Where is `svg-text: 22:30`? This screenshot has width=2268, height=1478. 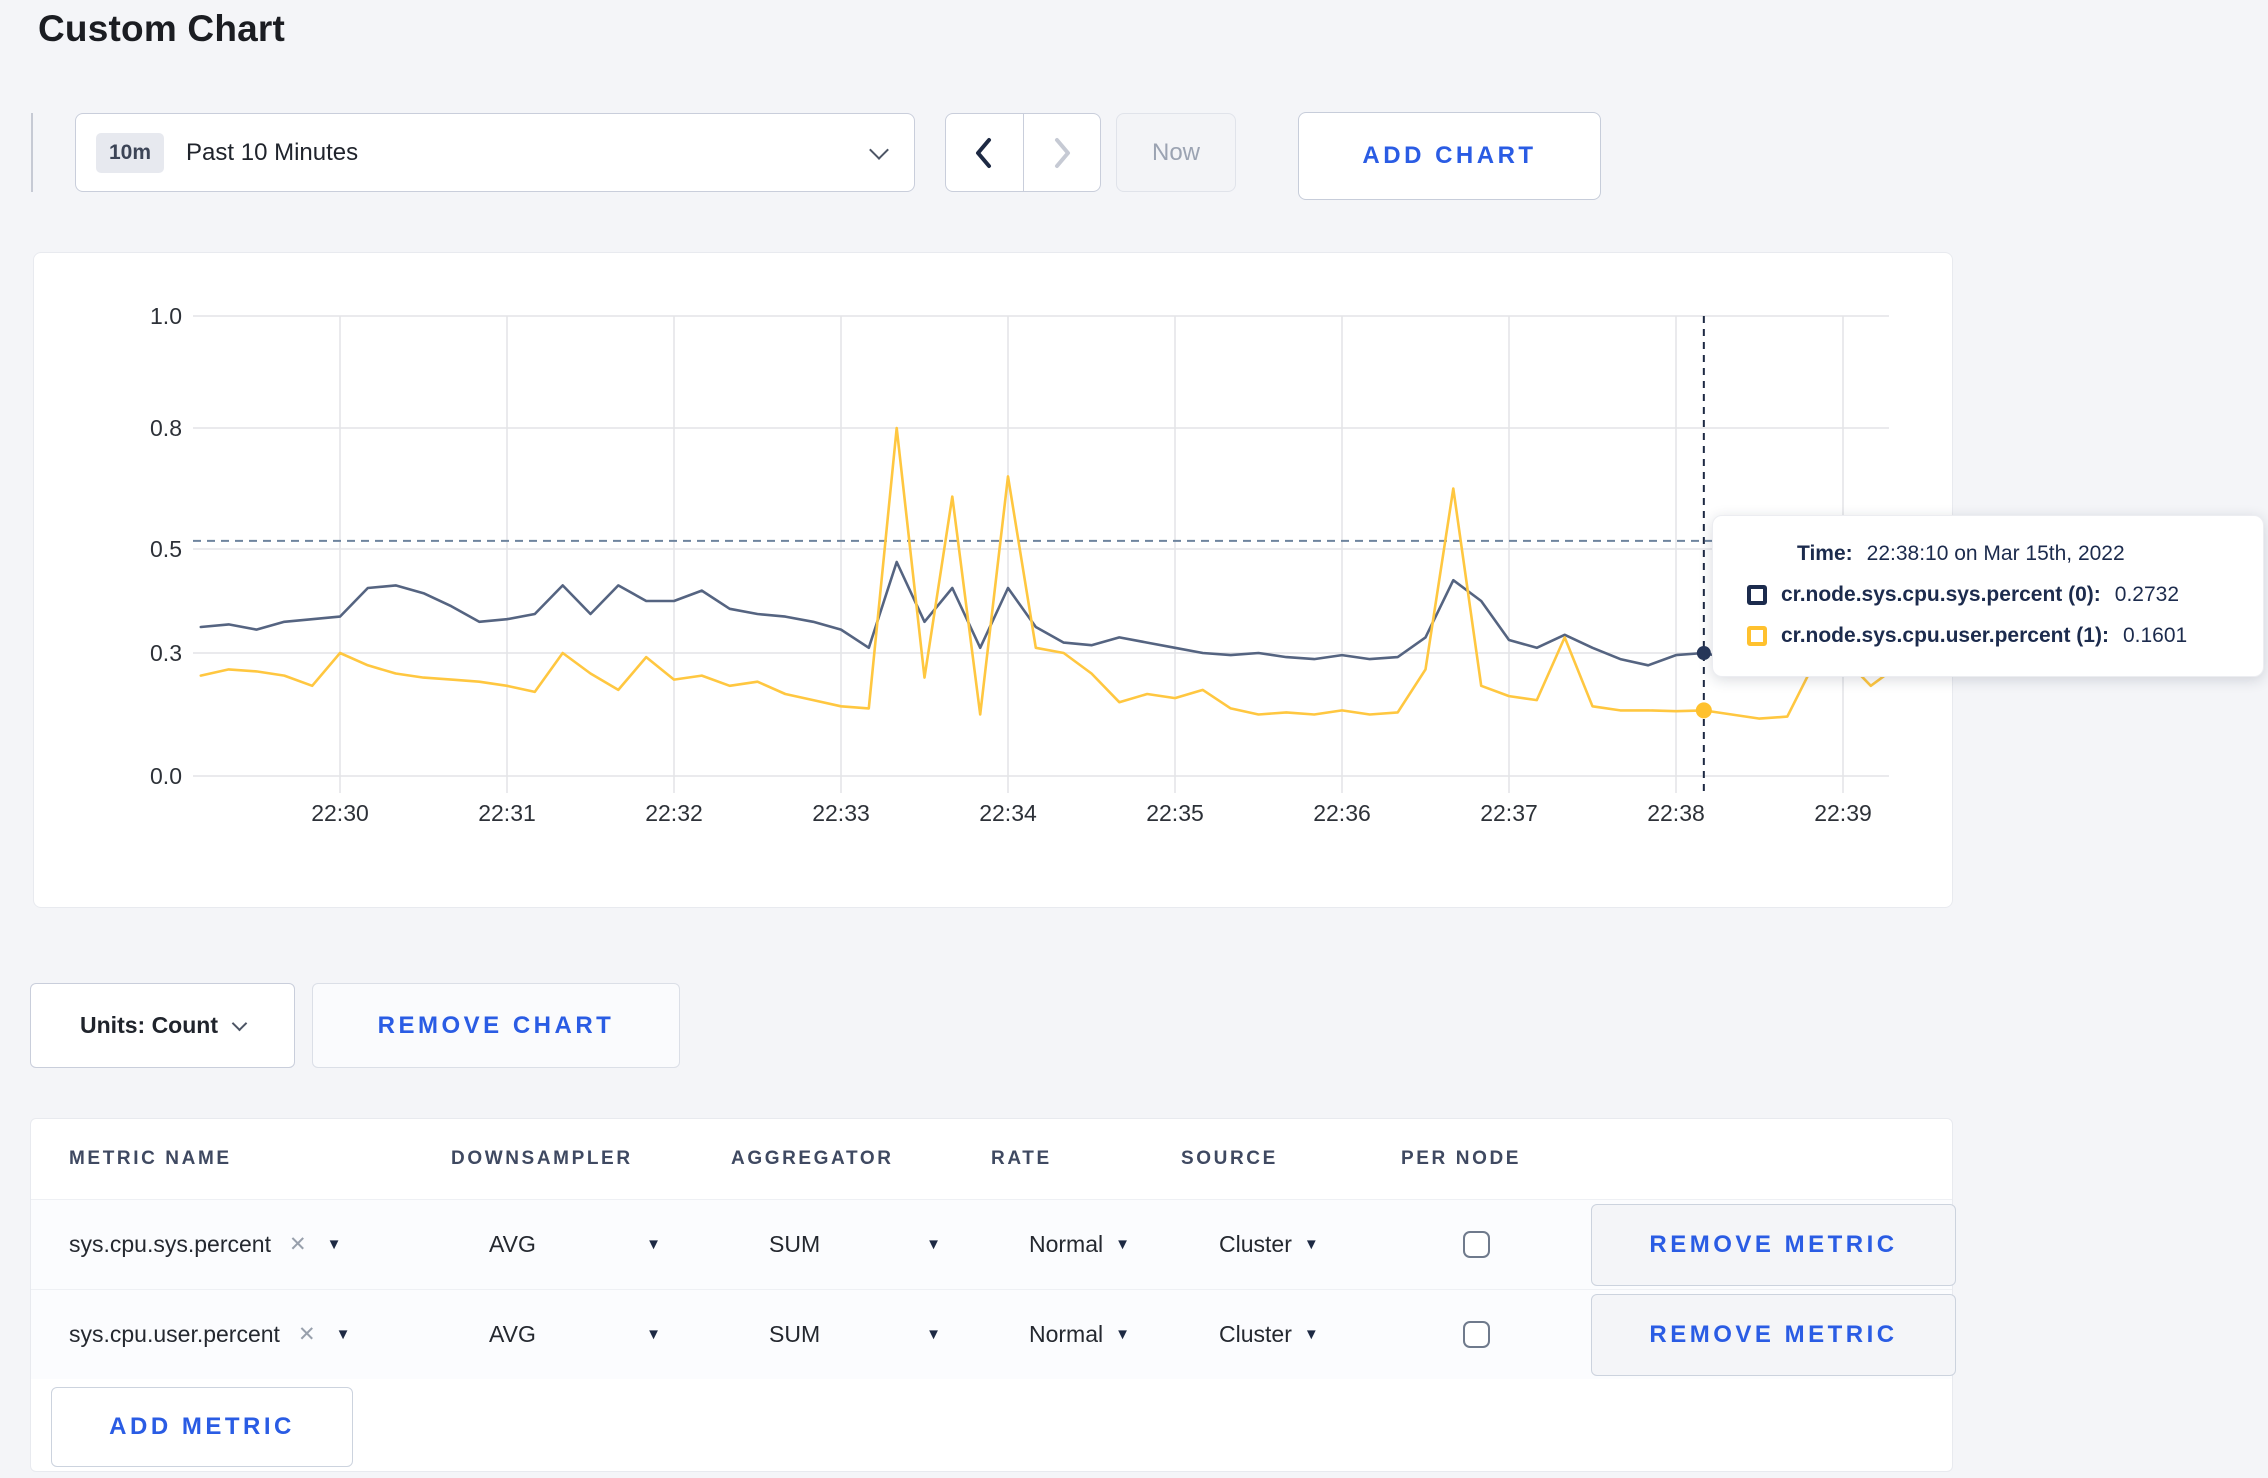 svg-text: 22:30 is located at coordinates (340, 813).